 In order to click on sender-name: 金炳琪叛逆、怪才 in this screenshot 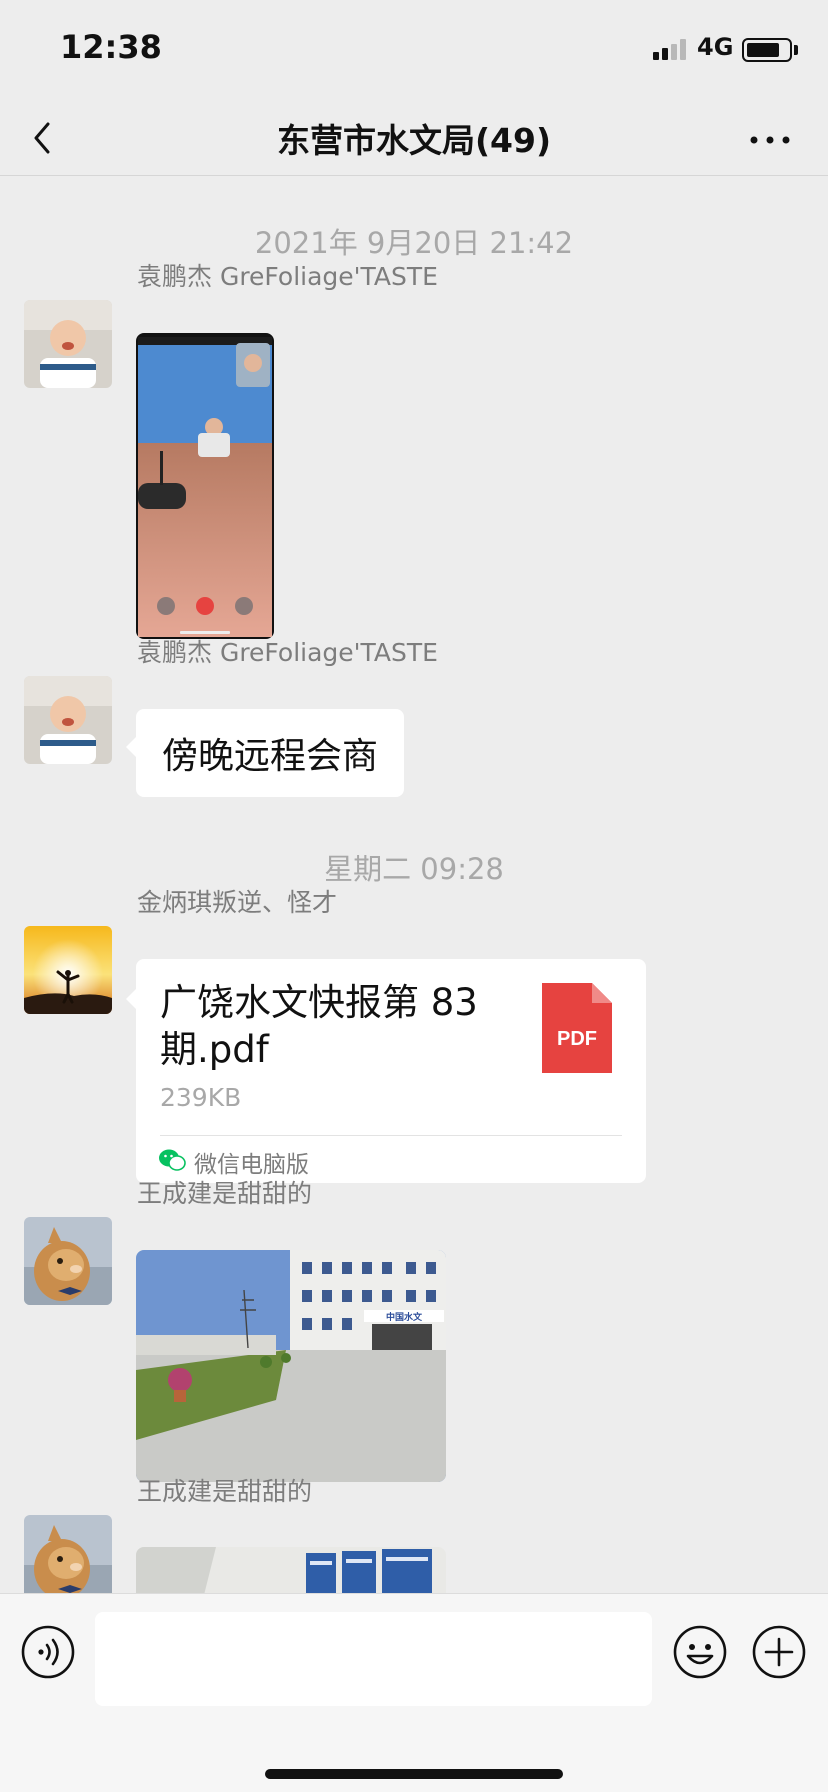, I will do `click(237, 902)`.